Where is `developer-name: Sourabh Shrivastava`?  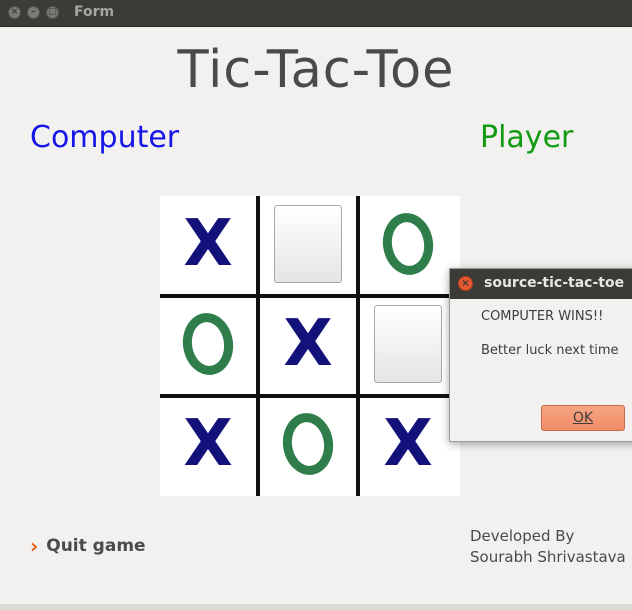
developer-name: Sourabh Shrivastava is located at coordinates (548, 557).